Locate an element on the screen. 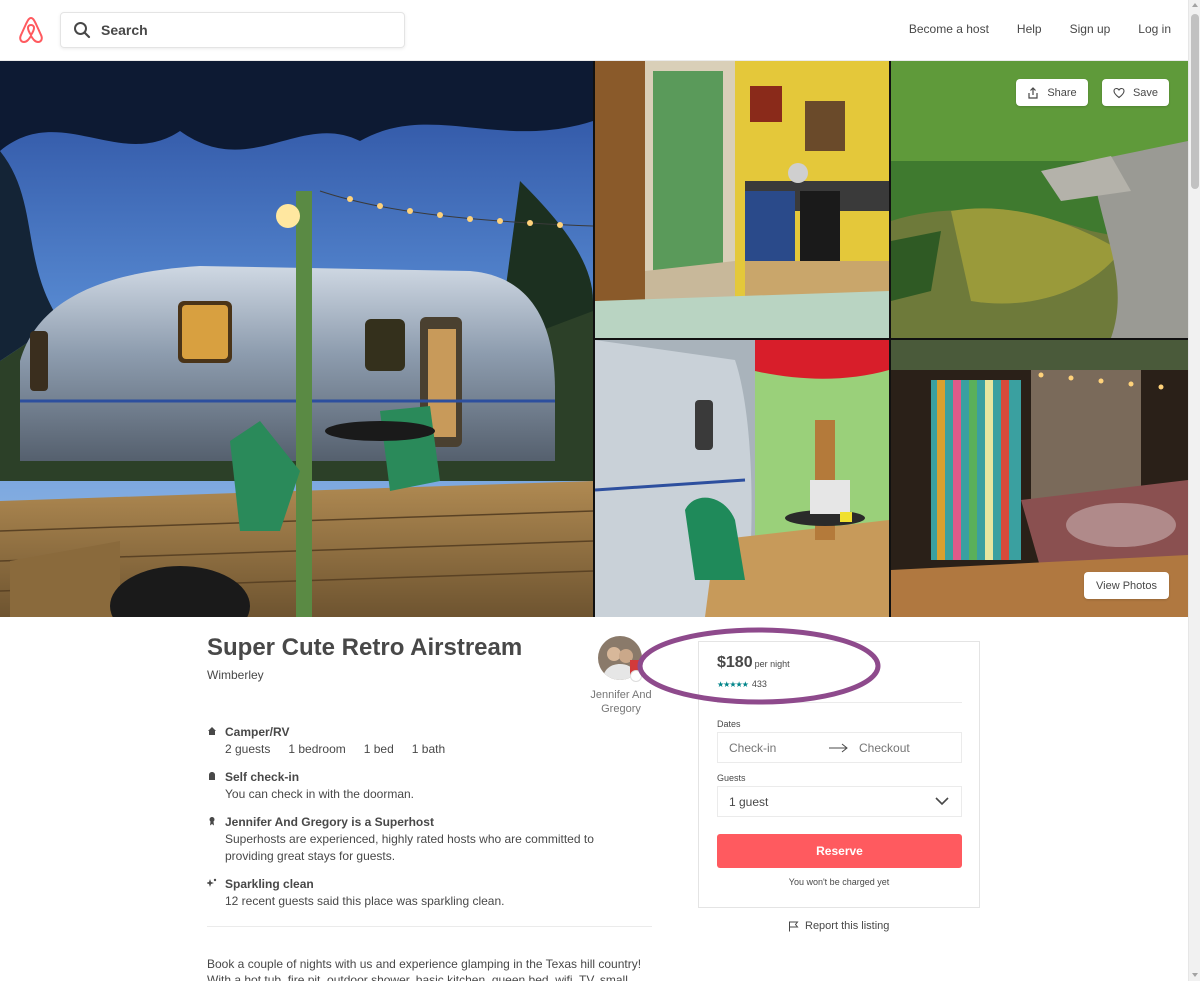 Image resolution: width=1200 pixels, height=981 pixels. arrow-right-icon is located at coordinates (838, 747).